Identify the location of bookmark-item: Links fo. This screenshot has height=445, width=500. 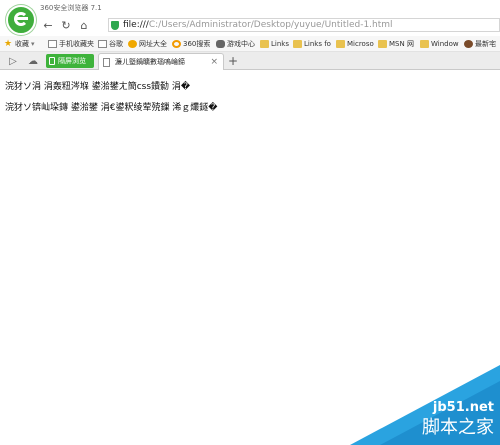
(312, 44).